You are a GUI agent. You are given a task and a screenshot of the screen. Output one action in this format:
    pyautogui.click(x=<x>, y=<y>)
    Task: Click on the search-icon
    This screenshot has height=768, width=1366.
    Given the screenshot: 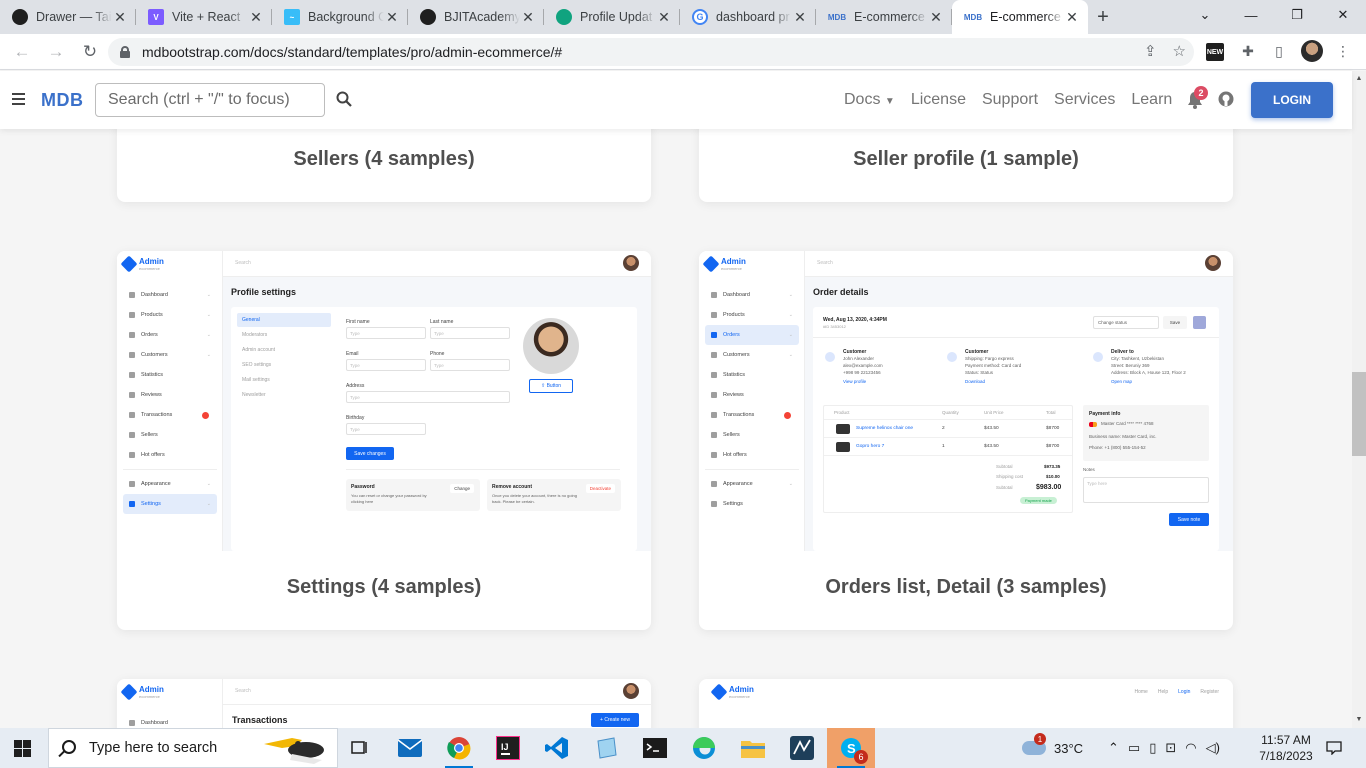 What is the action you would take?
    pyautogui.click(x=344, y=99)
    